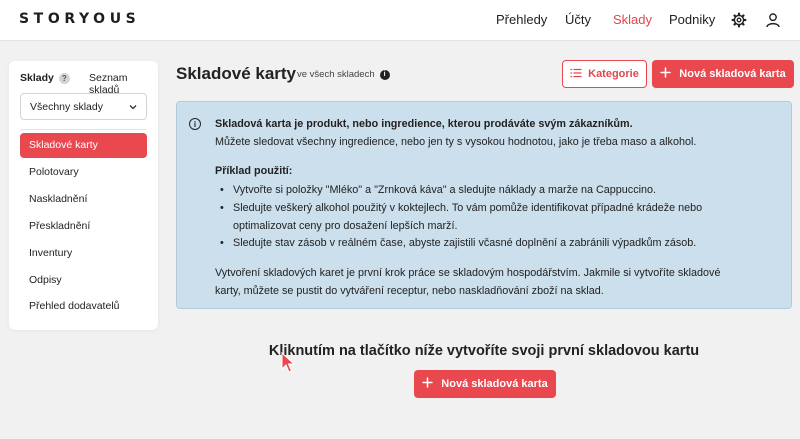  I want to click on nav-podniky: Podniky, so click(692, 19).